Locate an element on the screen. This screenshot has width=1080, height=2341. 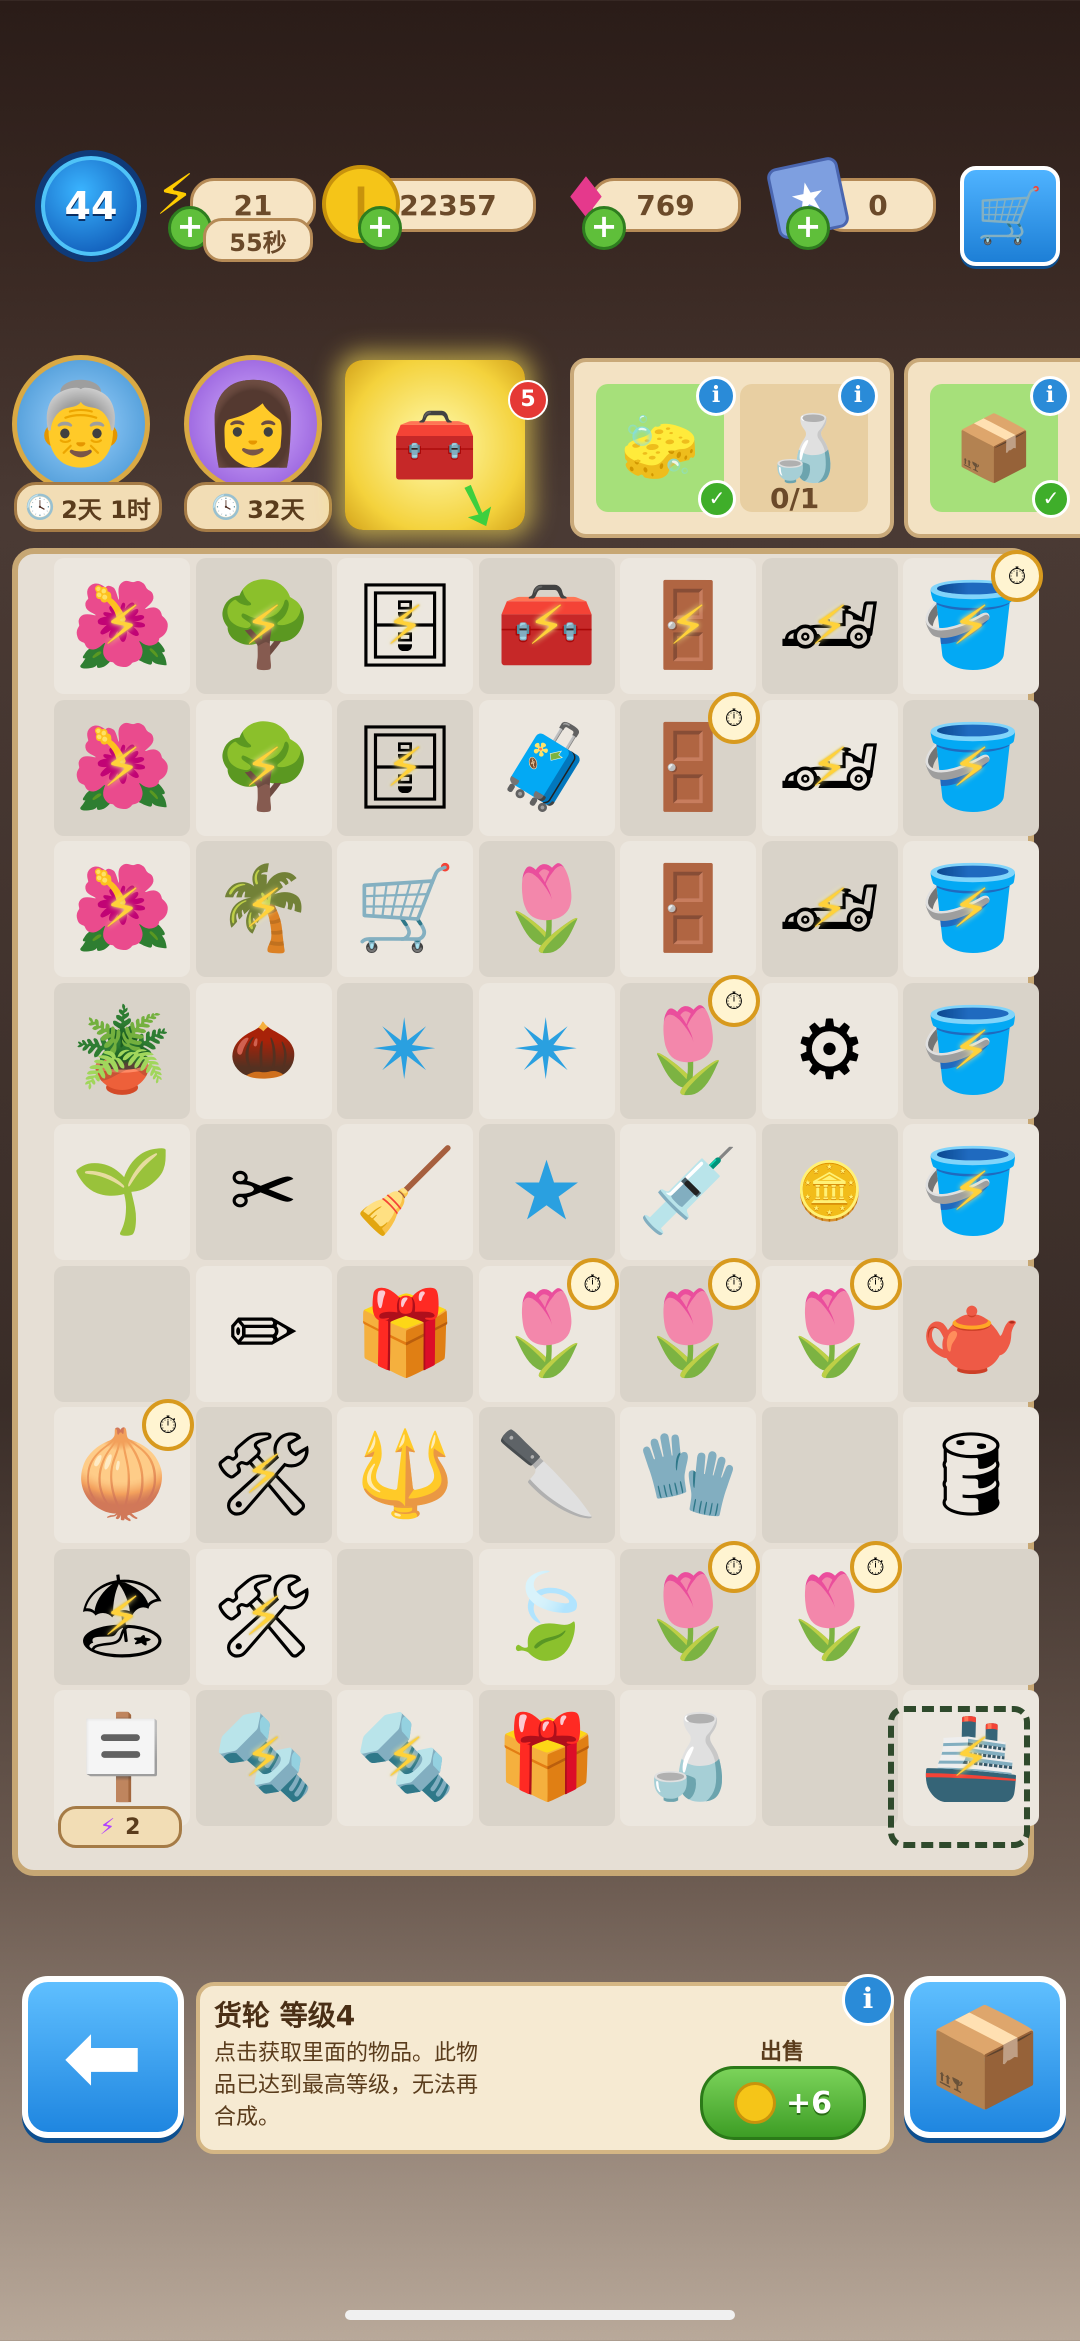
order-panel-1: 🧽 i ✓ 🍶 i 0/1 is located at coordinates (732, 448).